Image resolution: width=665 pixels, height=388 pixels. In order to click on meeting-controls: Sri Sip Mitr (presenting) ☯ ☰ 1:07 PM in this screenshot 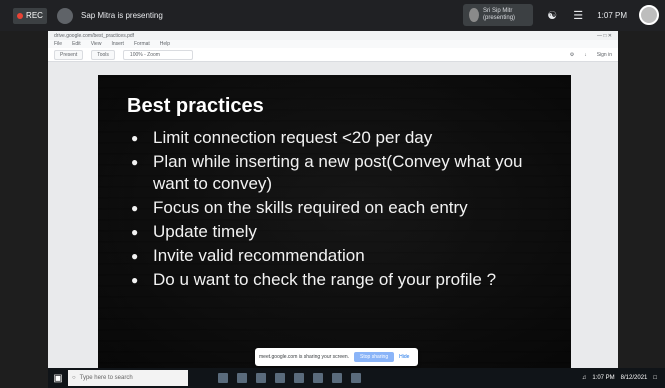, I will do `click(561, 15)`.